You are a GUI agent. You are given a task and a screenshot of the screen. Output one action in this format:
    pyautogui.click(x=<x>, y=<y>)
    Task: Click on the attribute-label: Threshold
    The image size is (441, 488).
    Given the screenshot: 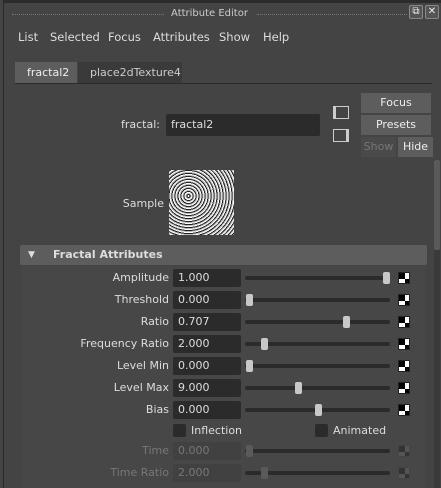 What is the action you would take?
    pyautogui.click(x=141, y=299)
    